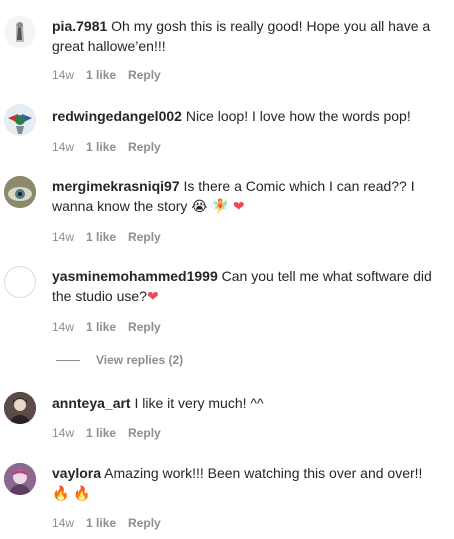 This screenshot has width=454, height=539. Describe the element at coordinates (220, 207) in the screenshot. I see `fairy-emoji-icon: 🧚` at that location.